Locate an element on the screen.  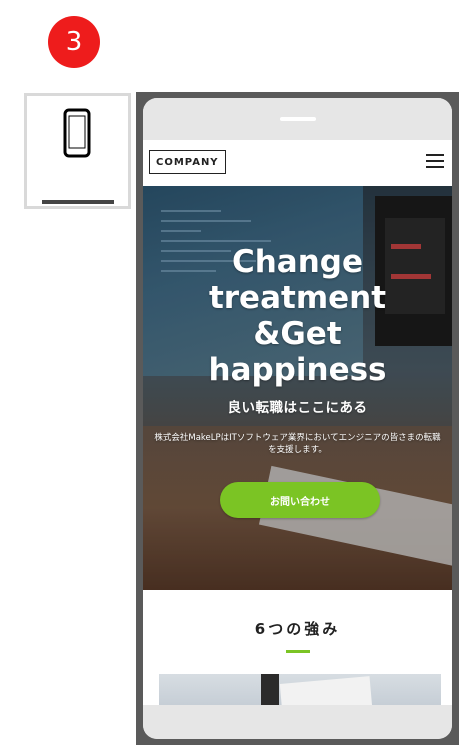
hero-subtitle: 良い転職はここにある is located at coordinates (297, 408).